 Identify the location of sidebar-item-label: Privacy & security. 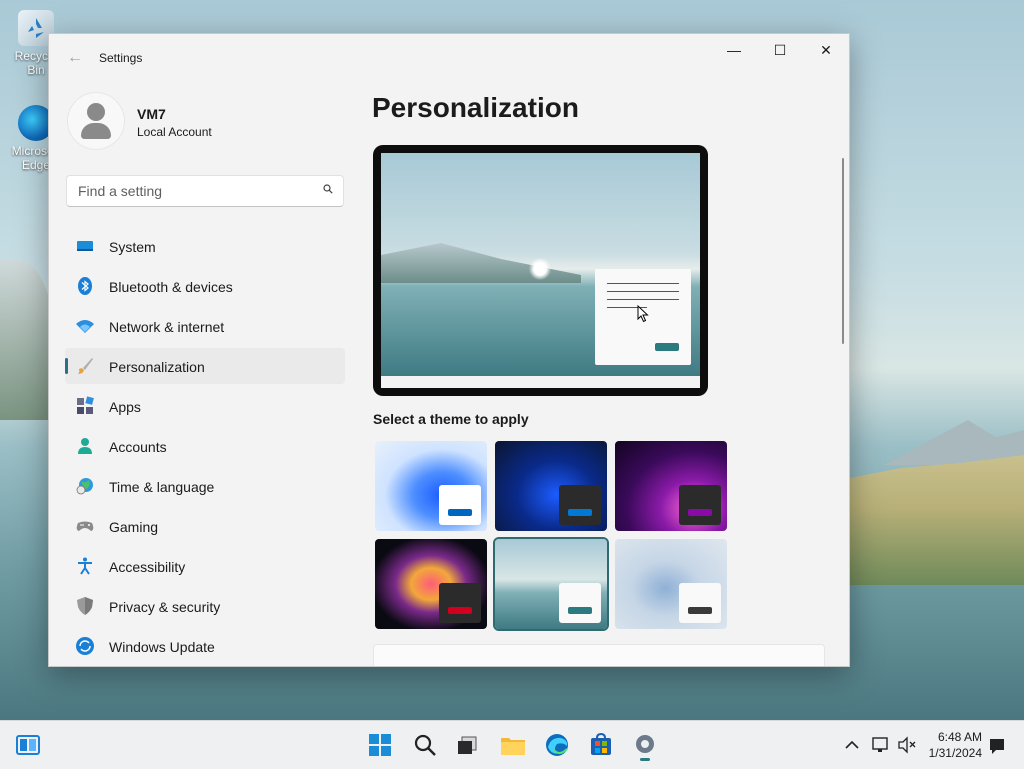
(165, 607).